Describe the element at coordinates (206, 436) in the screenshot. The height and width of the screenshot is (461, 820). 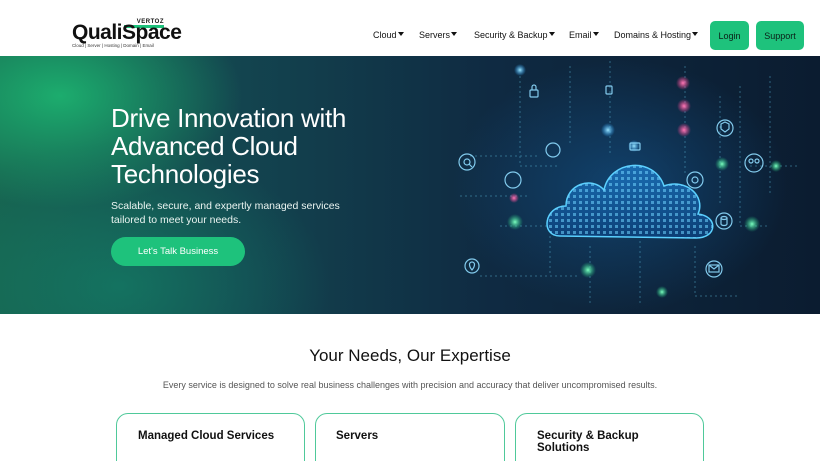
I see `service-card-title: Managed Cloud Services` at that location.